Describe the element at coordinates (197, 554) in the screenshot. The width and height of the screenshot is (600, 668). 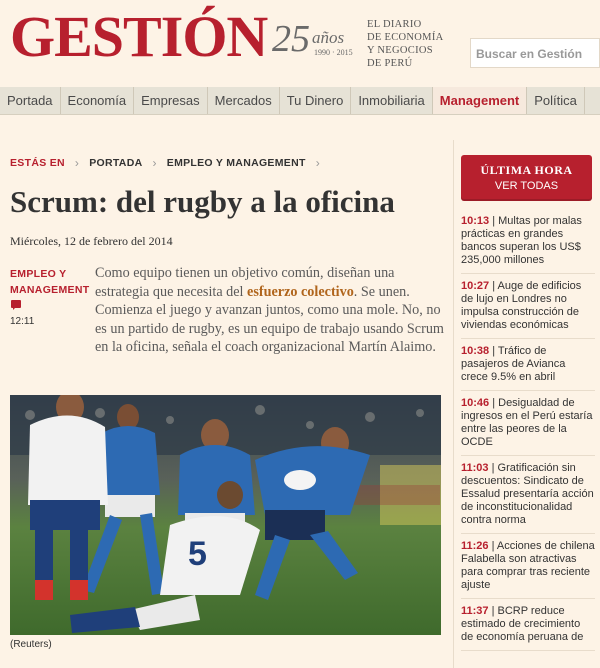
I see `svg-text: 5` at that location.